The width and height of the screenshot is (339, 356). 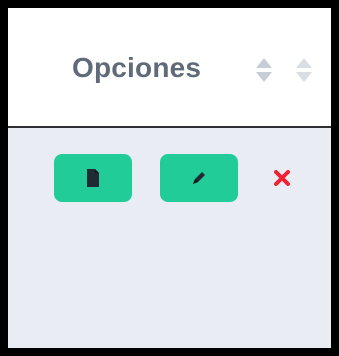 I want to click on file-icon, so click(x=93, y=178).